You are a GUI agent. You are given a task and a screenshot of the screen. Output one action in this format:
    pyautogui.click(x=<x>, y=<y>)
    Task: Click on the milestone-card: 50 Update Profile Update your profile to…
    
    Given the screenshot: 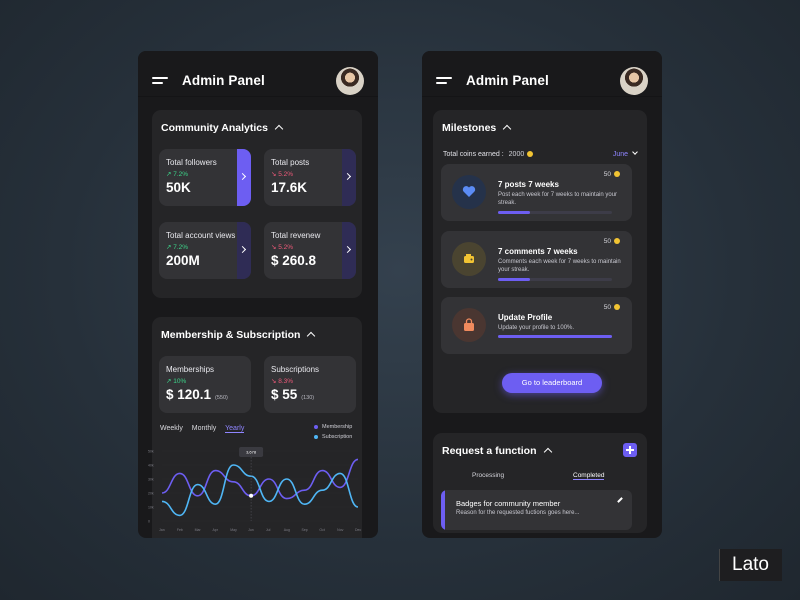 What is the action you would take?
    pyautogui.click(x=536, y=325)
    